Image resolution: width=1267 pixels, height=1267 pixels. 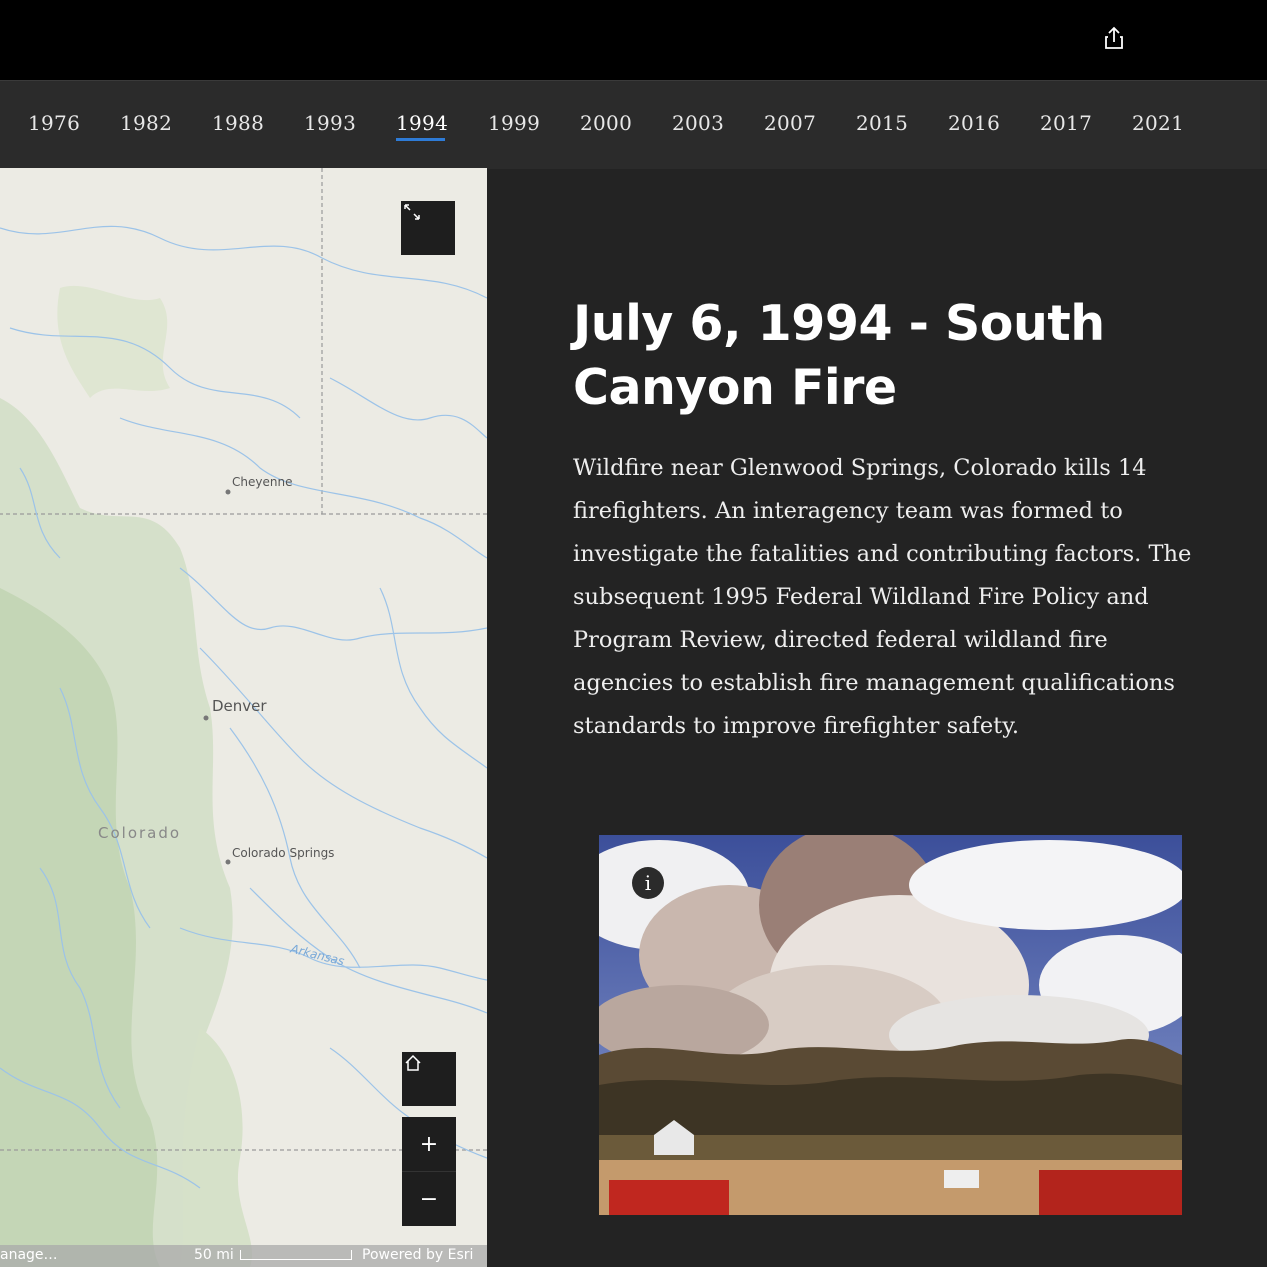 I want to click on info-icon: i, so click(x=648, y=883).